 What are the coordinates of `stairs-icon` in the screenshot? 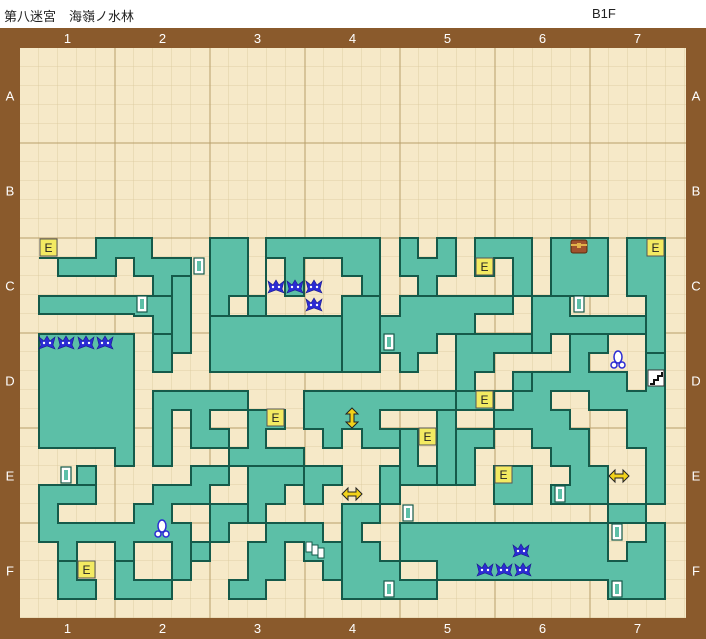 It's located at (656, 378).